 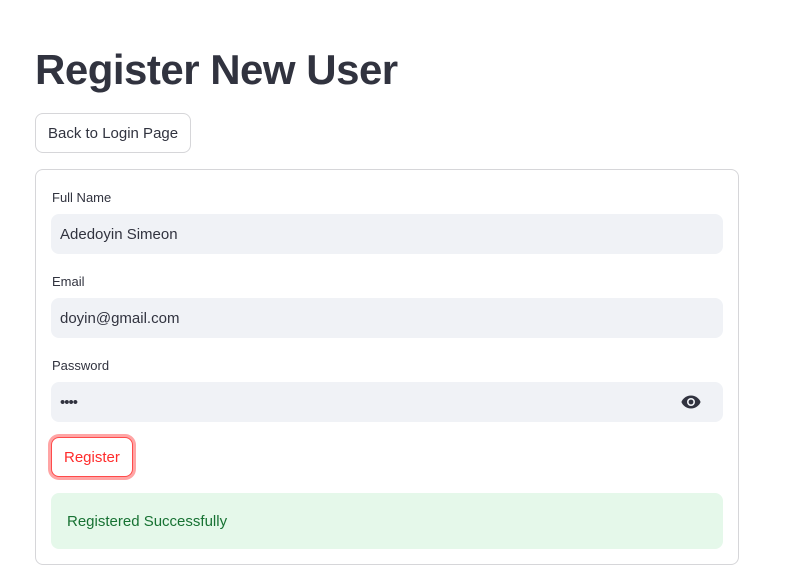 What do you see at coordinates (120, 318) in the screenshot?
I see `email-value: doyin@gmail.com` at bounding box center [120, 318].